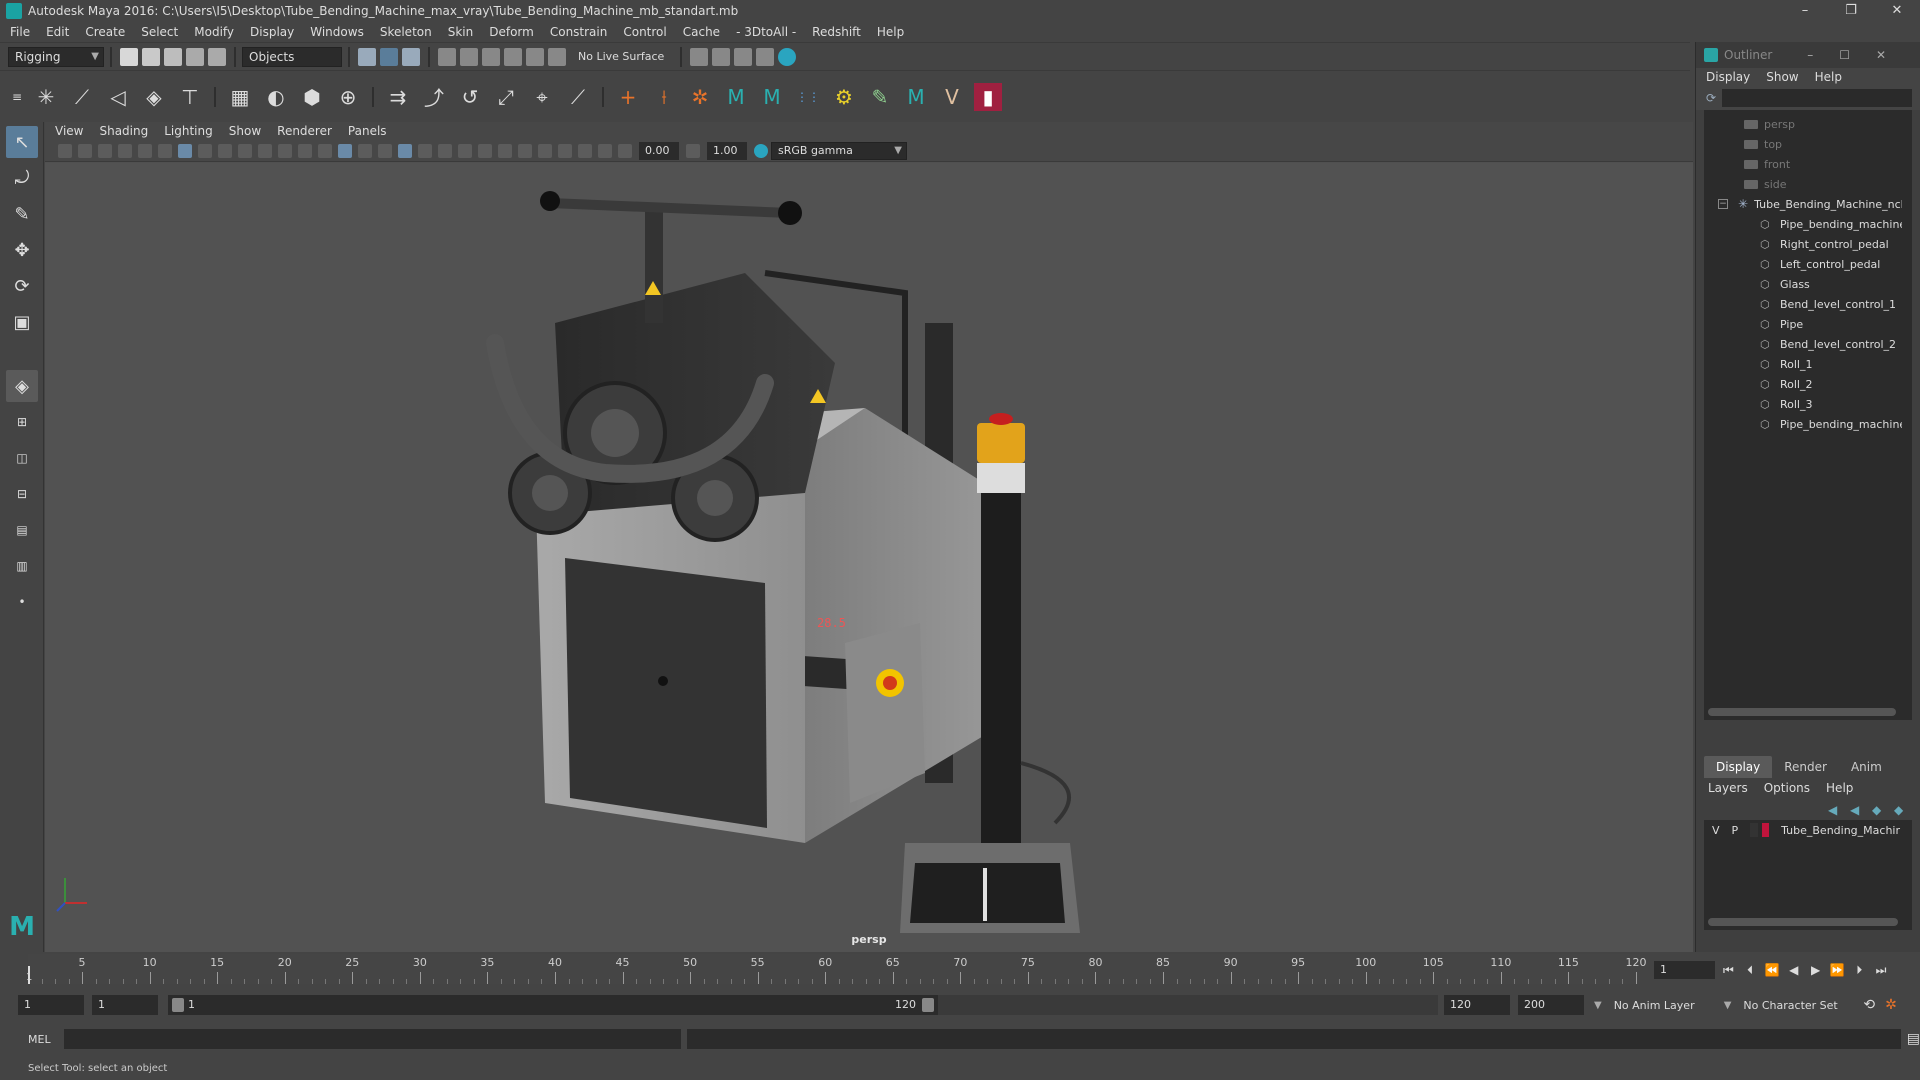 The image size is (1920, 1080). I want to click on menu-file: File, so click(20, 32).